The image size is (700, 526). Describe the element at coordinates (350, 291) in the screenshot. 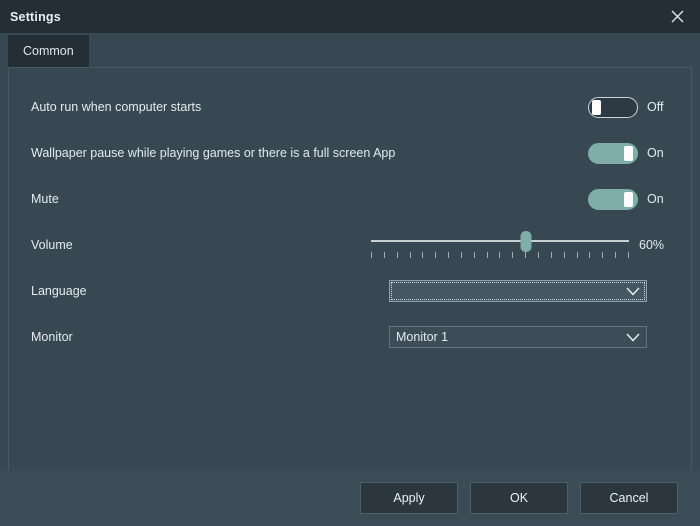

I see `row-language: Language` at that location.